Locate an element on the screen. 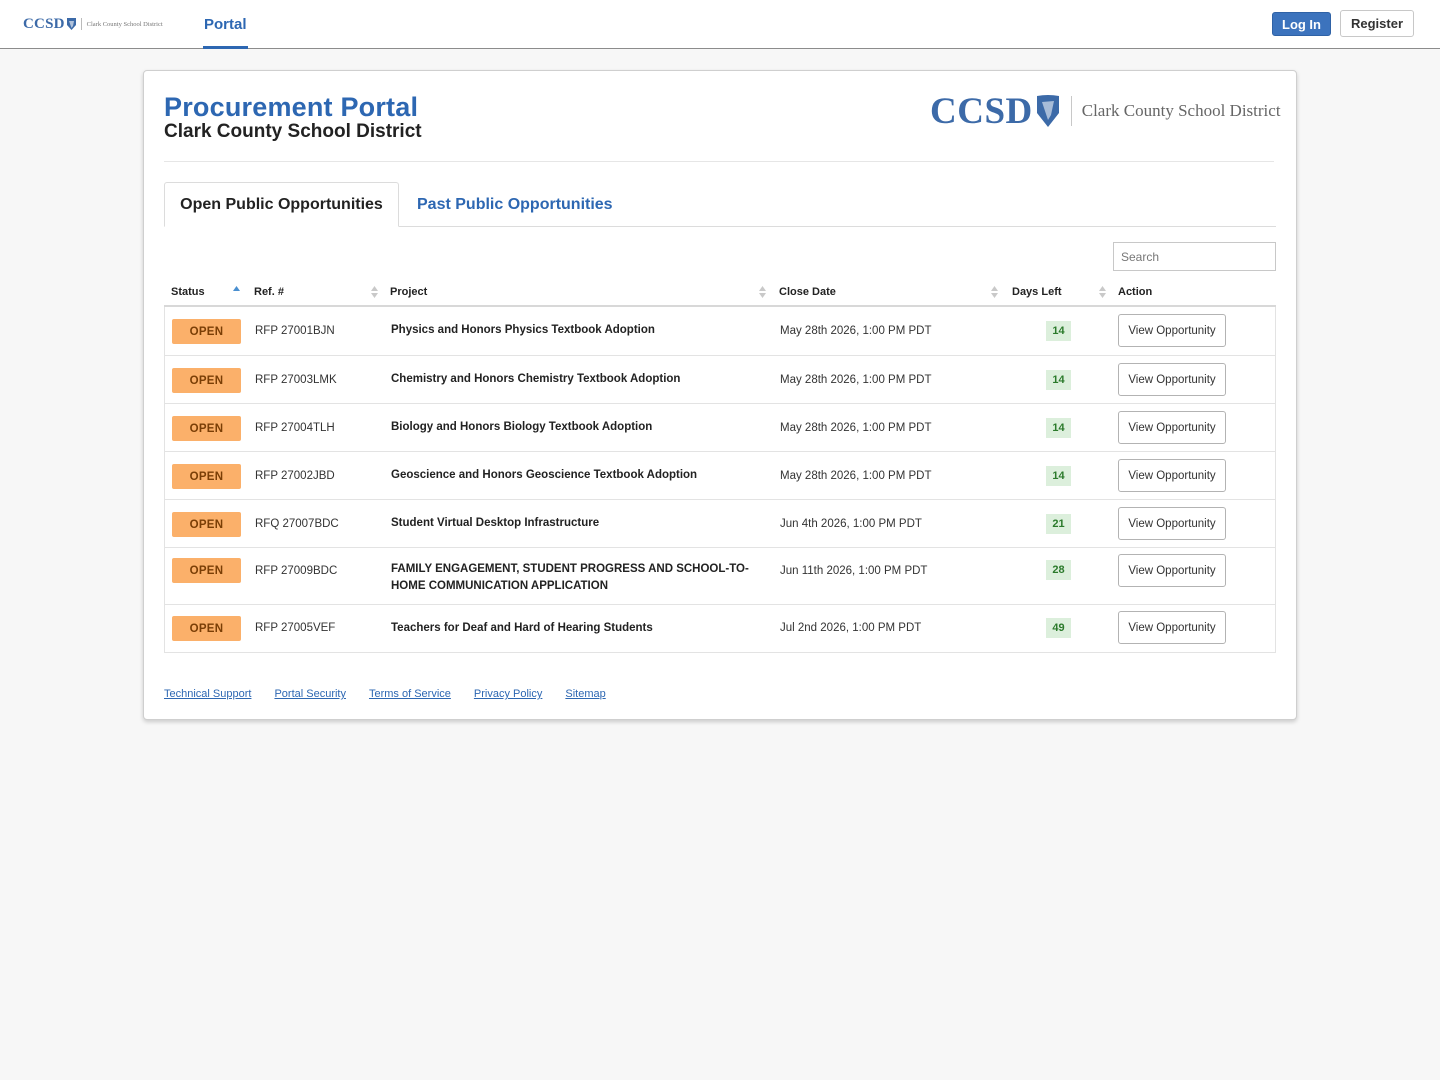  ref-number: RFP 27004TLH is located at coordinates (295, 427).